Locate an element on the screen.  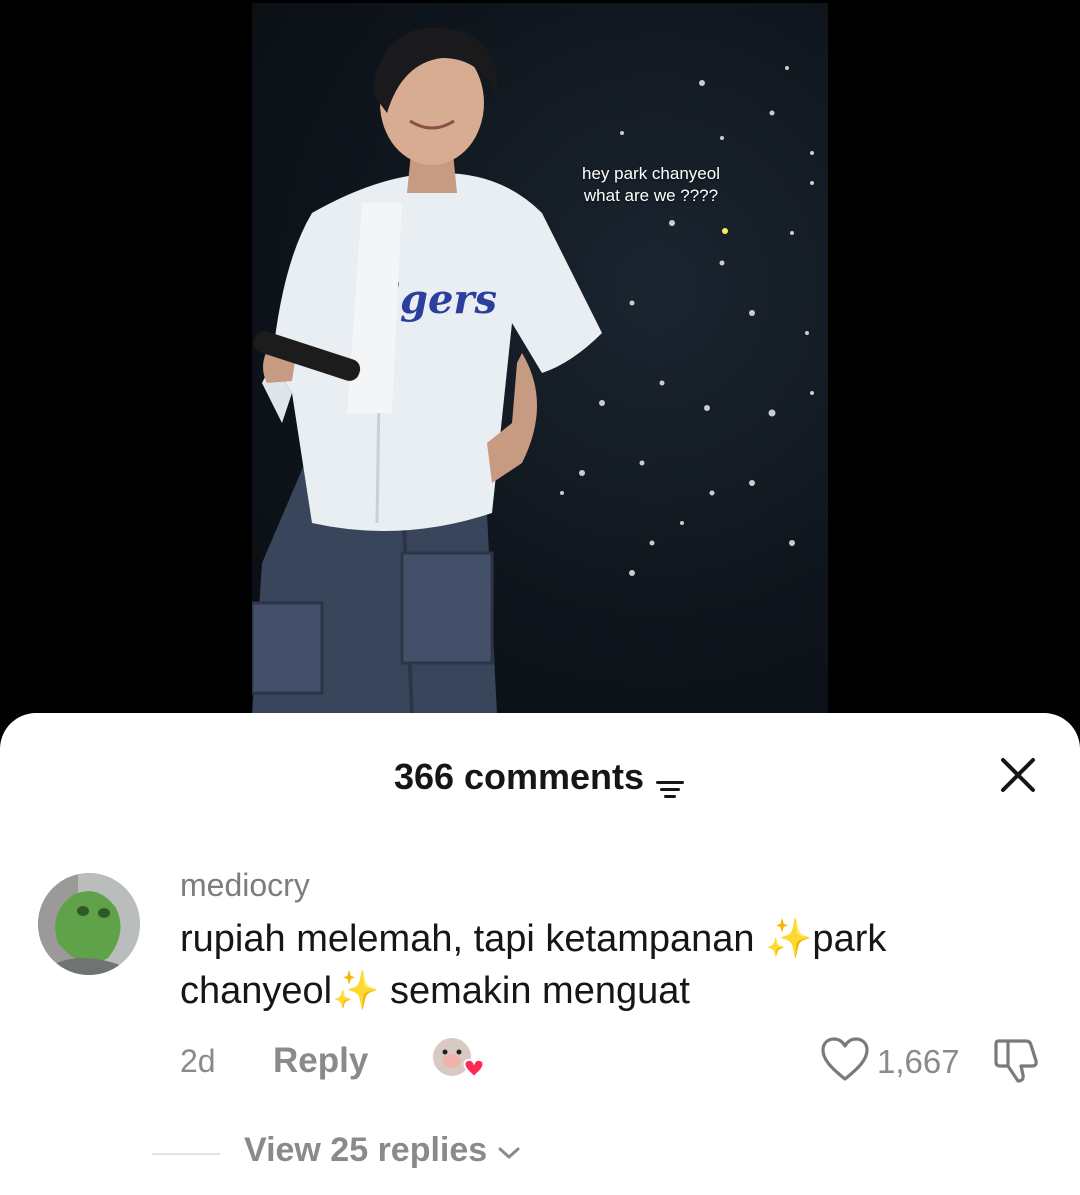
comments-count-title: 366 comments is located at coordinates (519, 776).